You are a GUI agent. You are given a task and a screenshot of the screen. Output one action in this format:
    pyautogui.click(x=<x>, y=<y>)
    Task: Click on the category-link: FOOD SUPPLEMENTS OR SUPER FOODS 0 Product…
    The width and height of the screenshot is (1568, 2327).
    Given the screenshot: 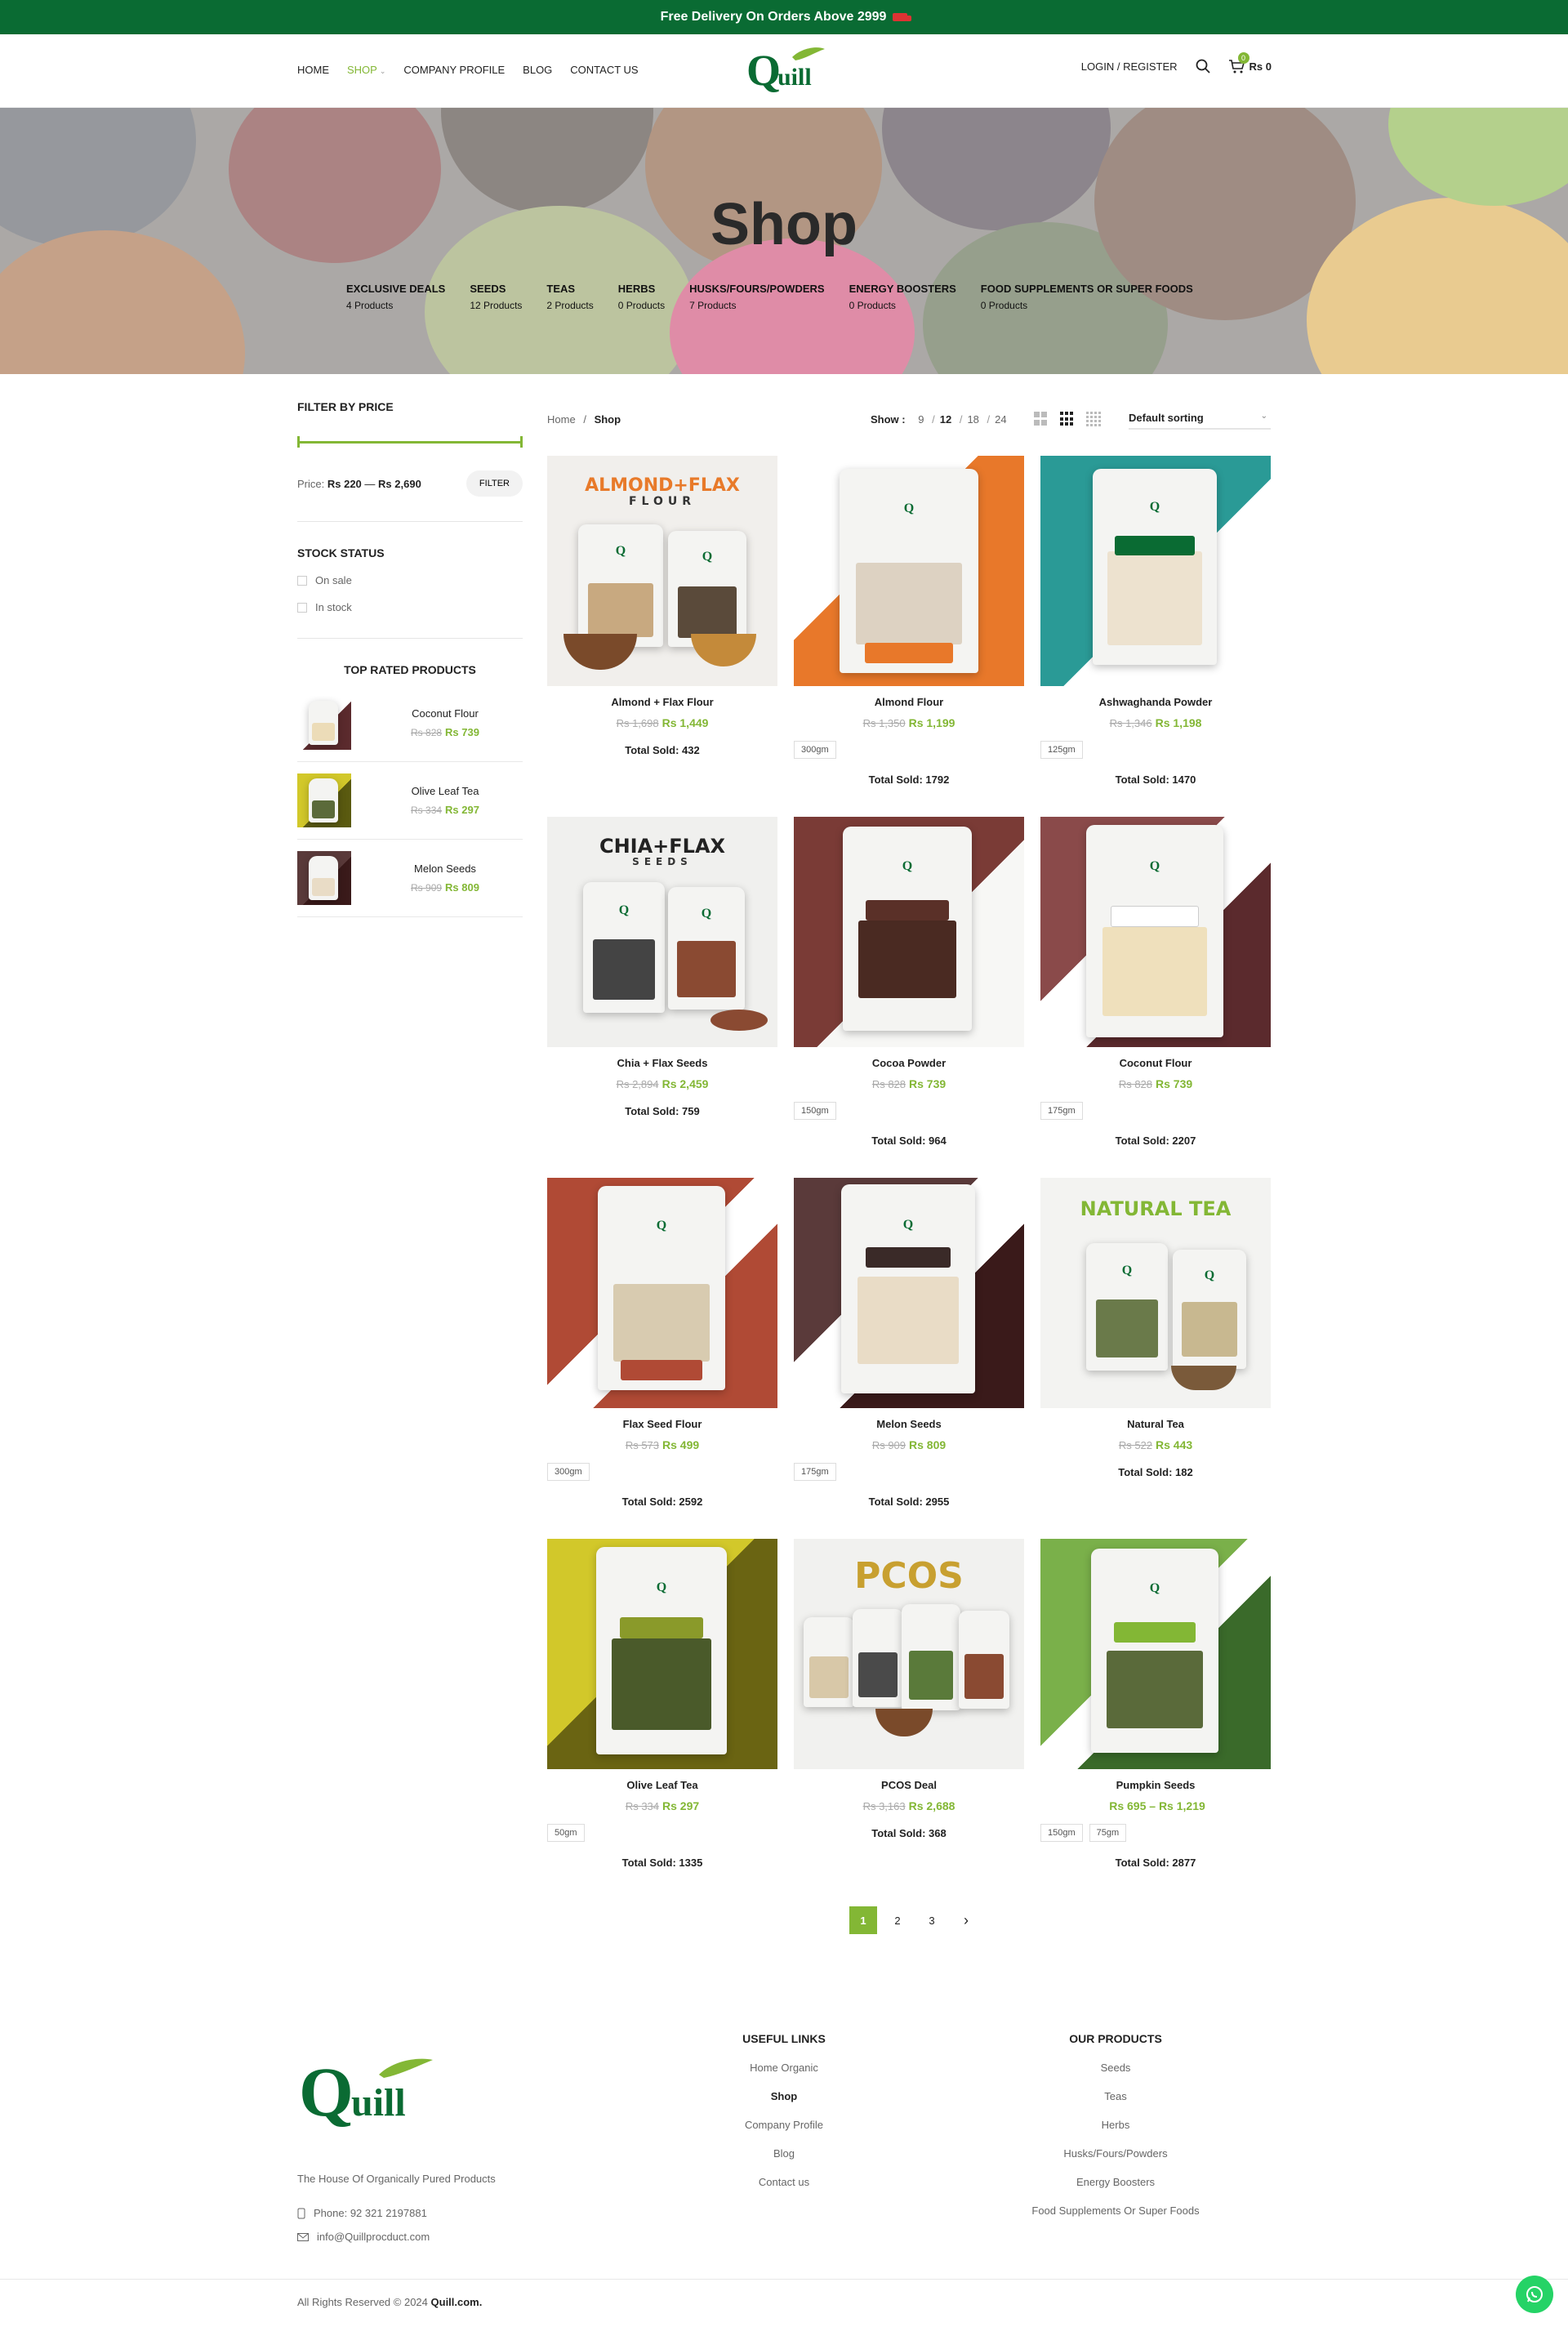 What is the action you would take?
    pyautogui.click(x=1087, y=297)
    